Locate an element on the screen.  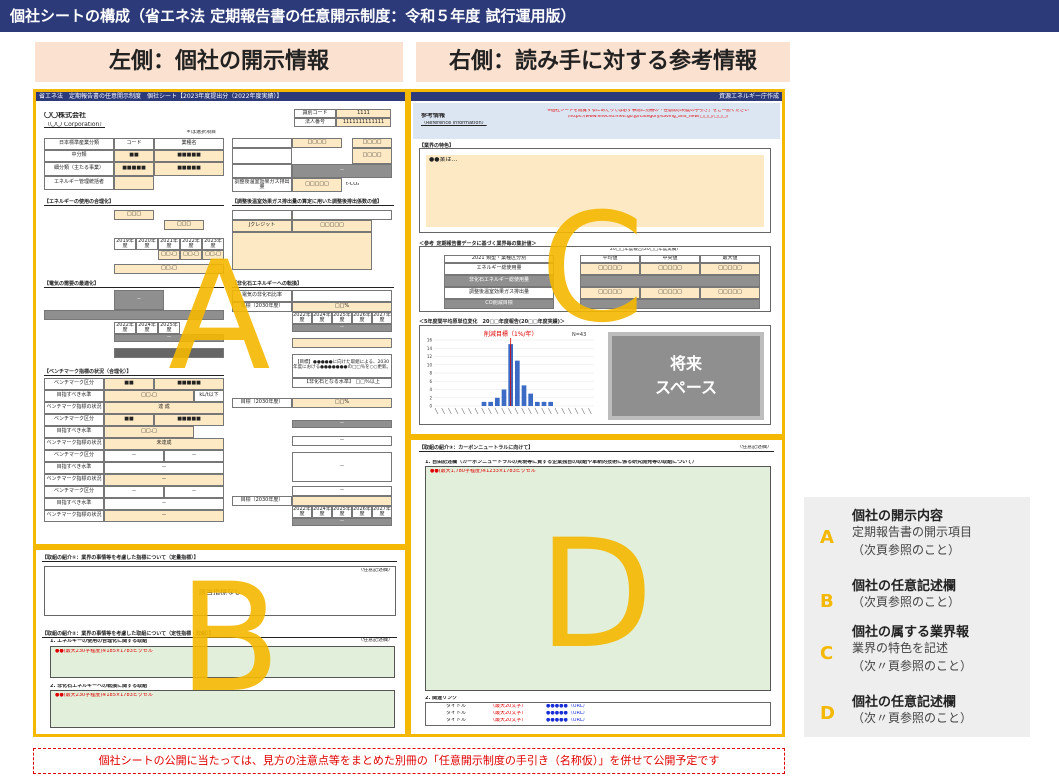
chart-box: 削減目標（1%/年） N=43 0 2 4 6 8 10 12 14 16 将来 スペース is located at coordinates (595, 375).